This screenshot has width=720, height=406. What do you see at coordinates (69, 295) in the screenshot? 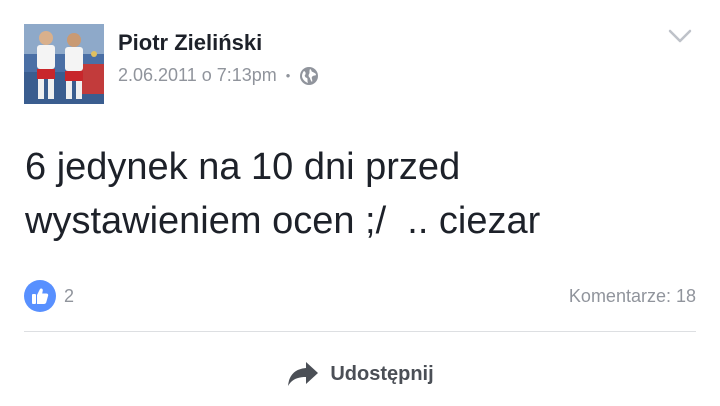
I see `like-count: 2` at bounding box center [69, 295].